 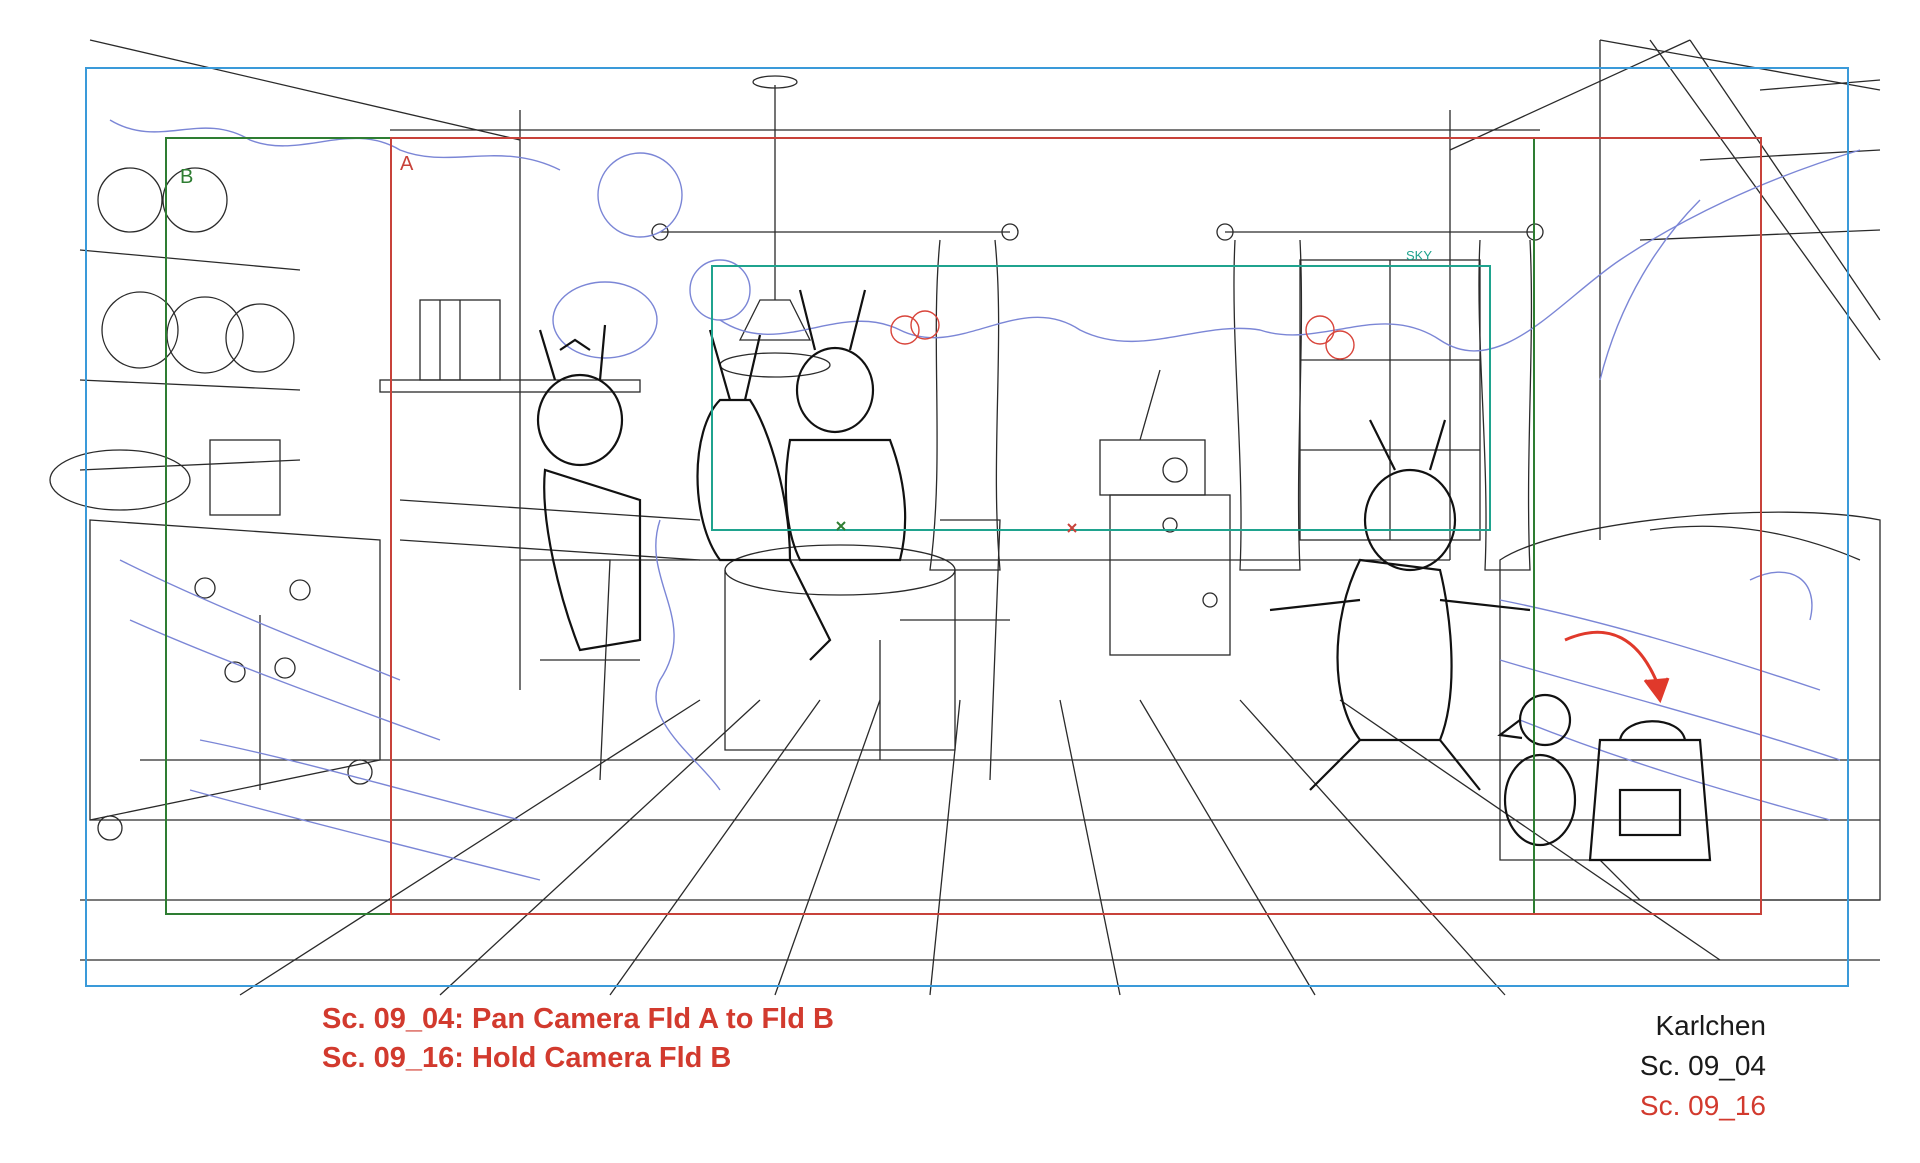 What do you see at coordinates (527, 1058) in the screenshot?
I see `note-line-hold: Sc. 09_16: Hold Camera Fld B` at bounding box center [527, 1058].